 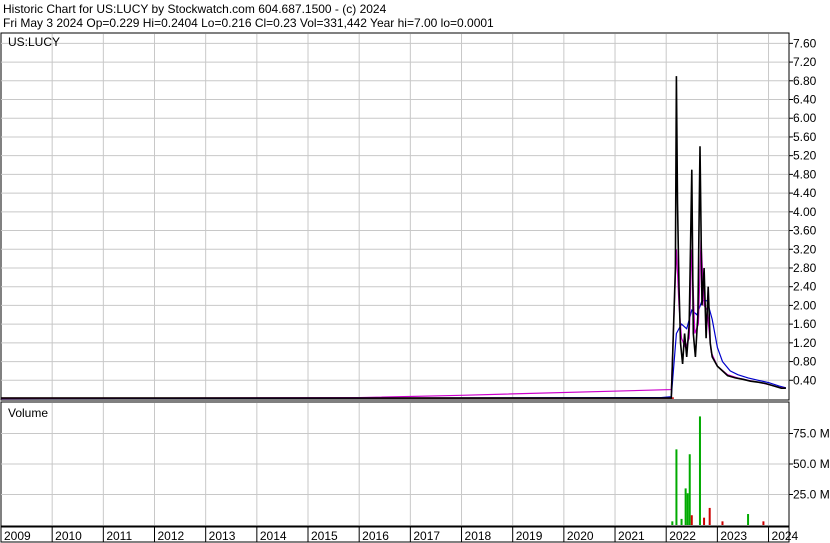 What do you see at coordinates (171, 536) in the screenshot?
I see `x-axis-tick-label: 2012` at bounding box center [171, 536].